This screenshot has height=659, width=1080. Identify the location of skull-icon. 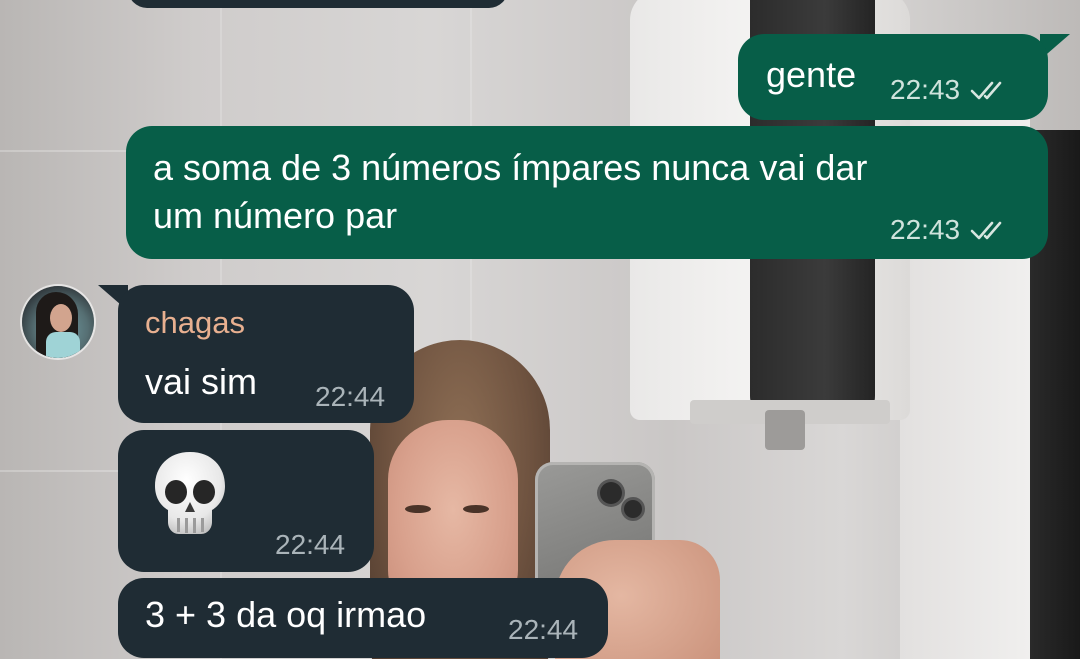
(190, 496).